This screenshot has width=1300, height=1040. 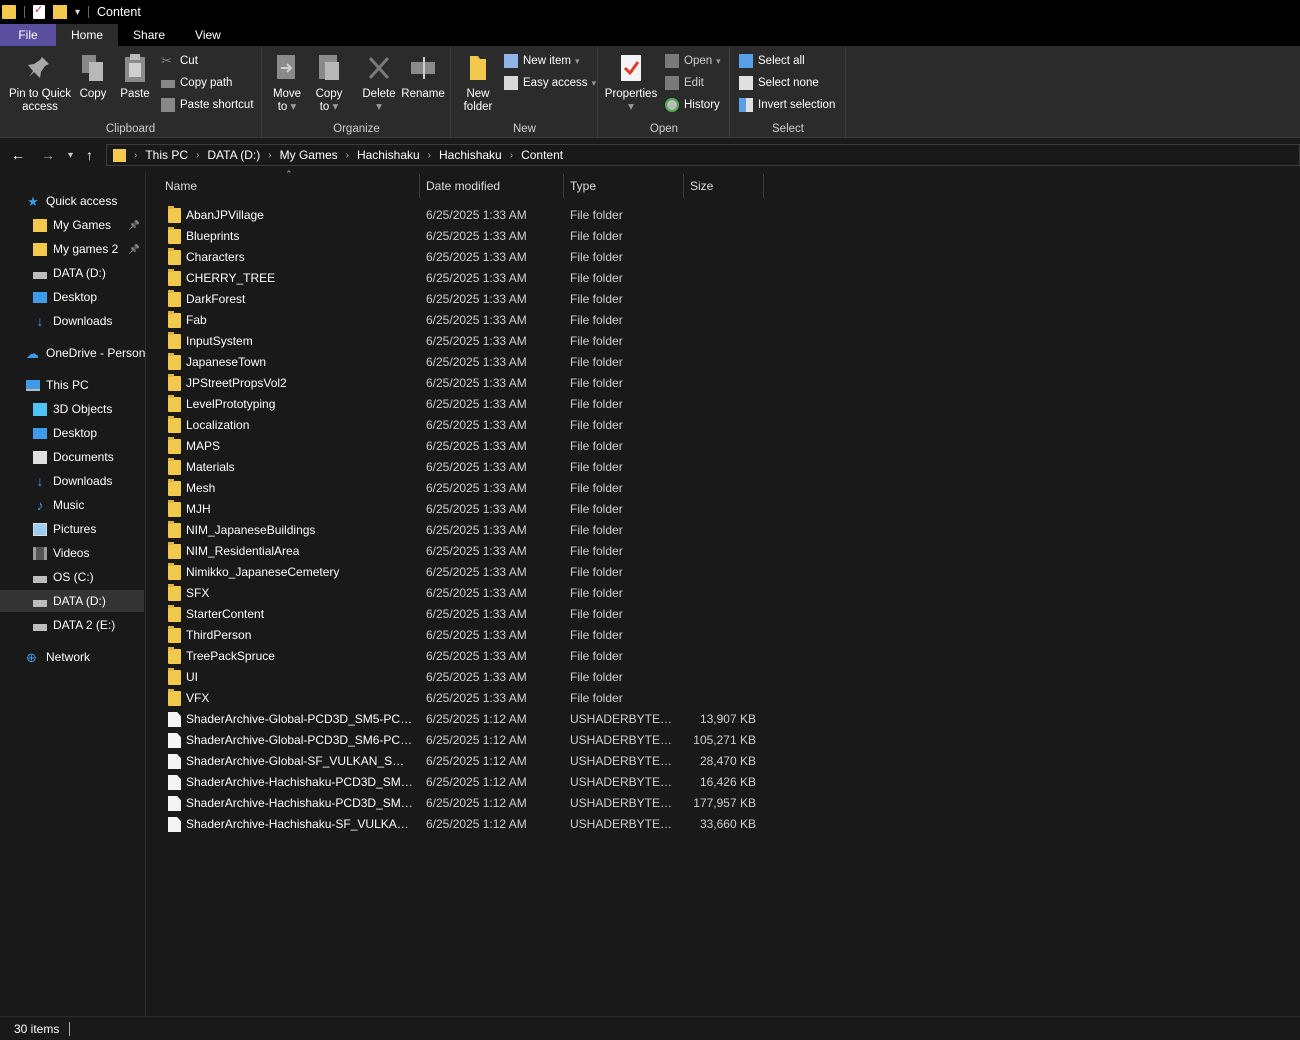 What do you see at coordinates (72, 225) in the screenshot?
I see `sidebar-item-my-games: My Games 📌` at bounding box center [72, 225].